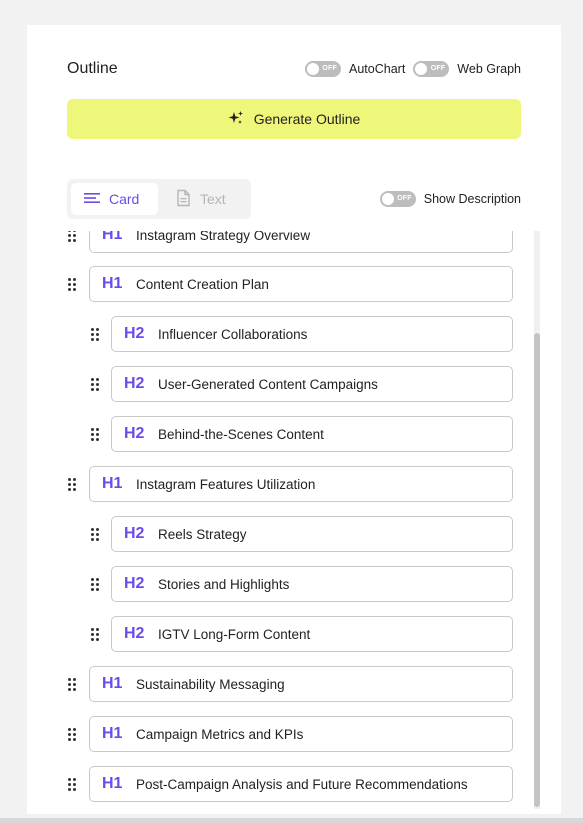 The width and height of the screenshot is (583, 823). I want to click on list-icon, so click(92, 199).